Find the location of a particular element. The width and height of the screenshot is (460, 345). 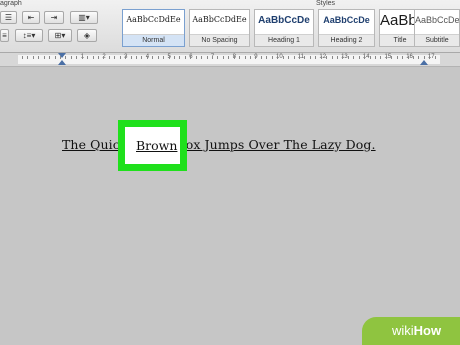

style-heading-2: AaBbCcDe Heading 2 is located at coordinates (346, 28).